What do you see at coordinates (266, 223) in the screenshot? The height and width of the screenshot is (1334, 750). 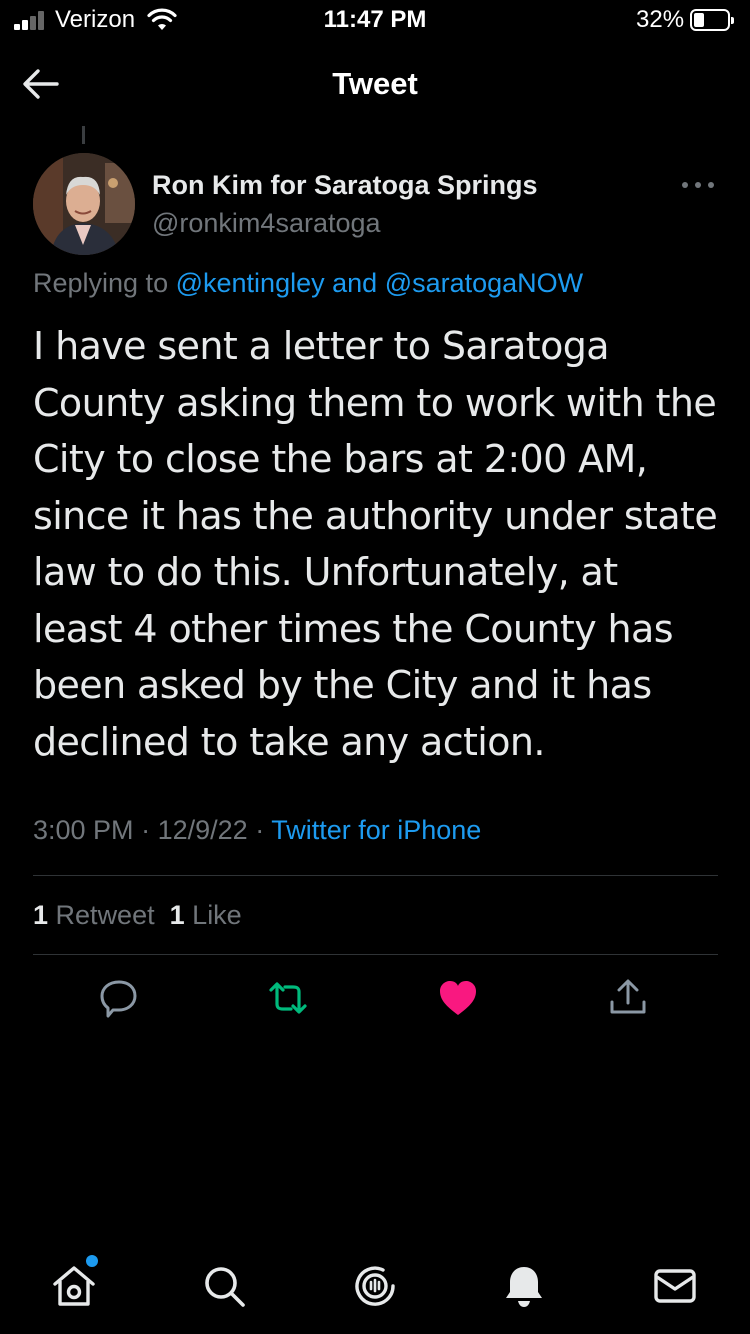 I see `author-handle: @ronkim4saratoga` at bounding box center [266, 223].